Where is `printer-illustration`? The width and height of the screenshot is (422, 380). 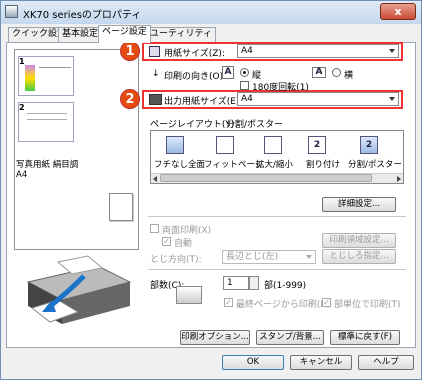 printer-illustration is located at coordinates (79, 289).